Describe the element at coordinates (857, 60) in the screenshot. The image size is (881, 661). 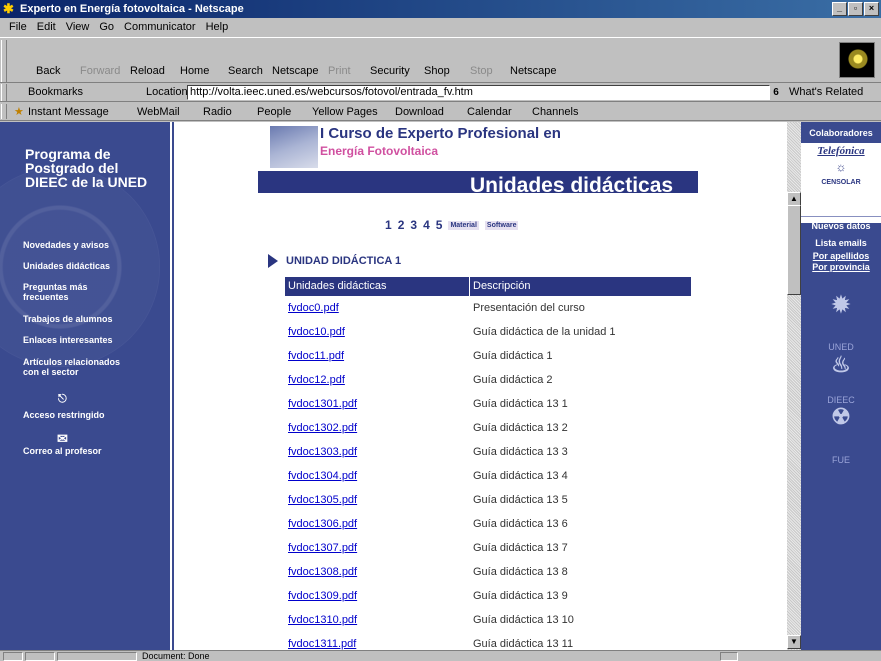
I see `netscape-throbber-icon` at that location.